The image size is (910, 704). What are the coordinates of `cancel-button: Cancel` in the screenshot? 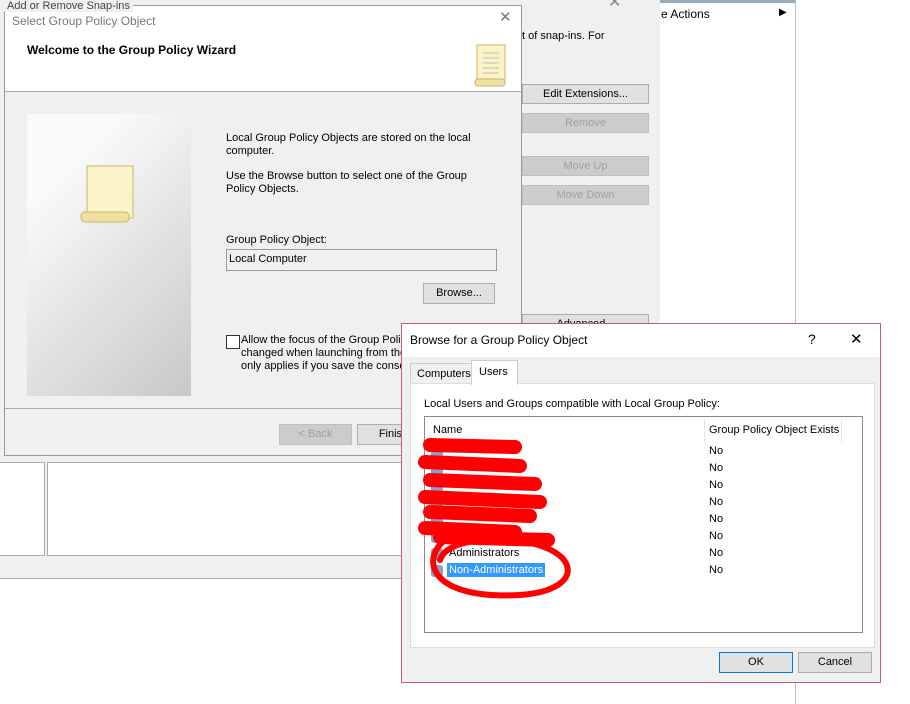 It's located at (835, 662).